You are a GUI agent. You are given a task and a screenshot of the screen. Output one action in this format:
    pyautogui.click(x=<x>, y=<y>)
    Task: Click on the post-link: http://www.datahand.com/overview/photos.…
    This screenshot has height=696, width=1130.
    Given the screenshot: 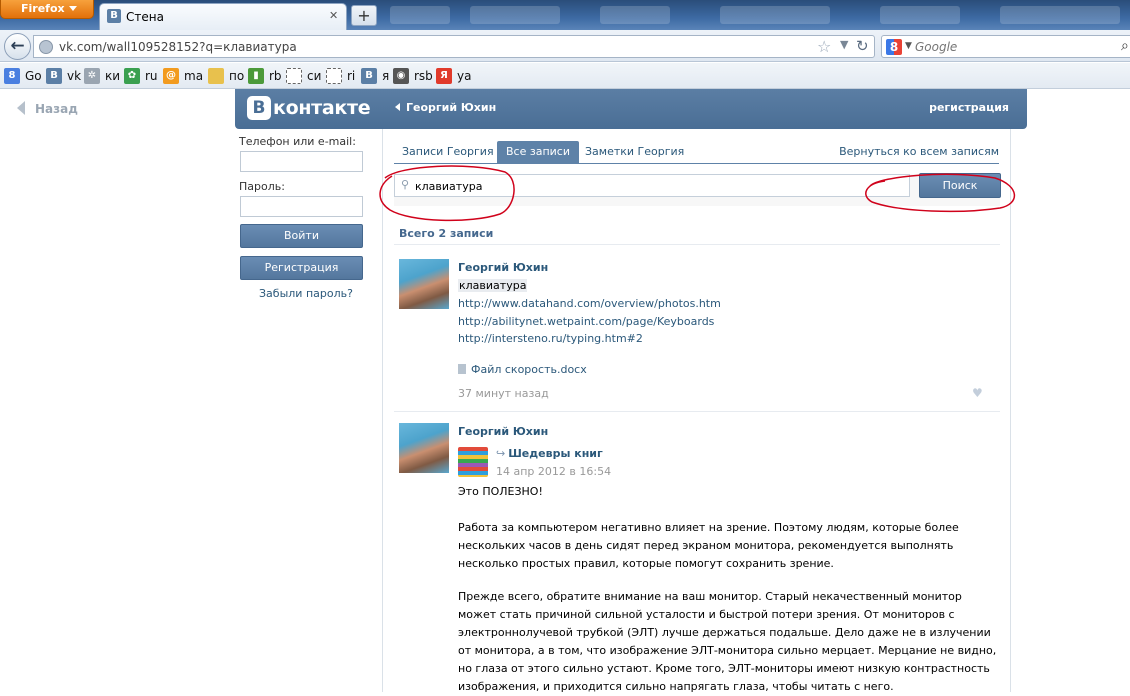 What is the action you would take?
    pyautogui.click(x=589, y=303)
    